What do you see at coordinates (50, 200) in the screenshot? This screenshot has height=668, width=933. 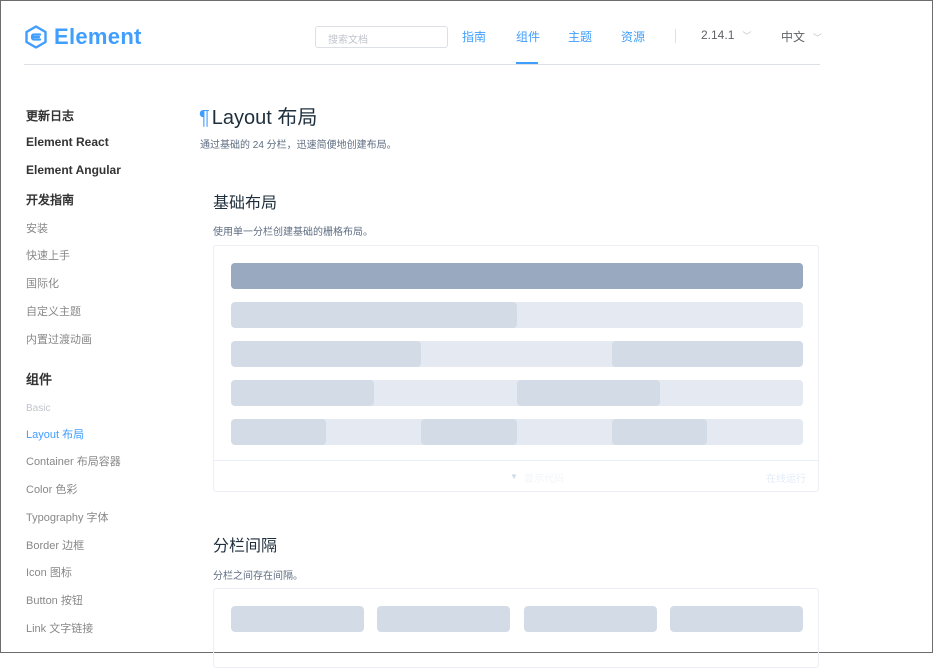 I see `sidebar-item-dev-guide: 开发指南` at bounding box center [50, 200].